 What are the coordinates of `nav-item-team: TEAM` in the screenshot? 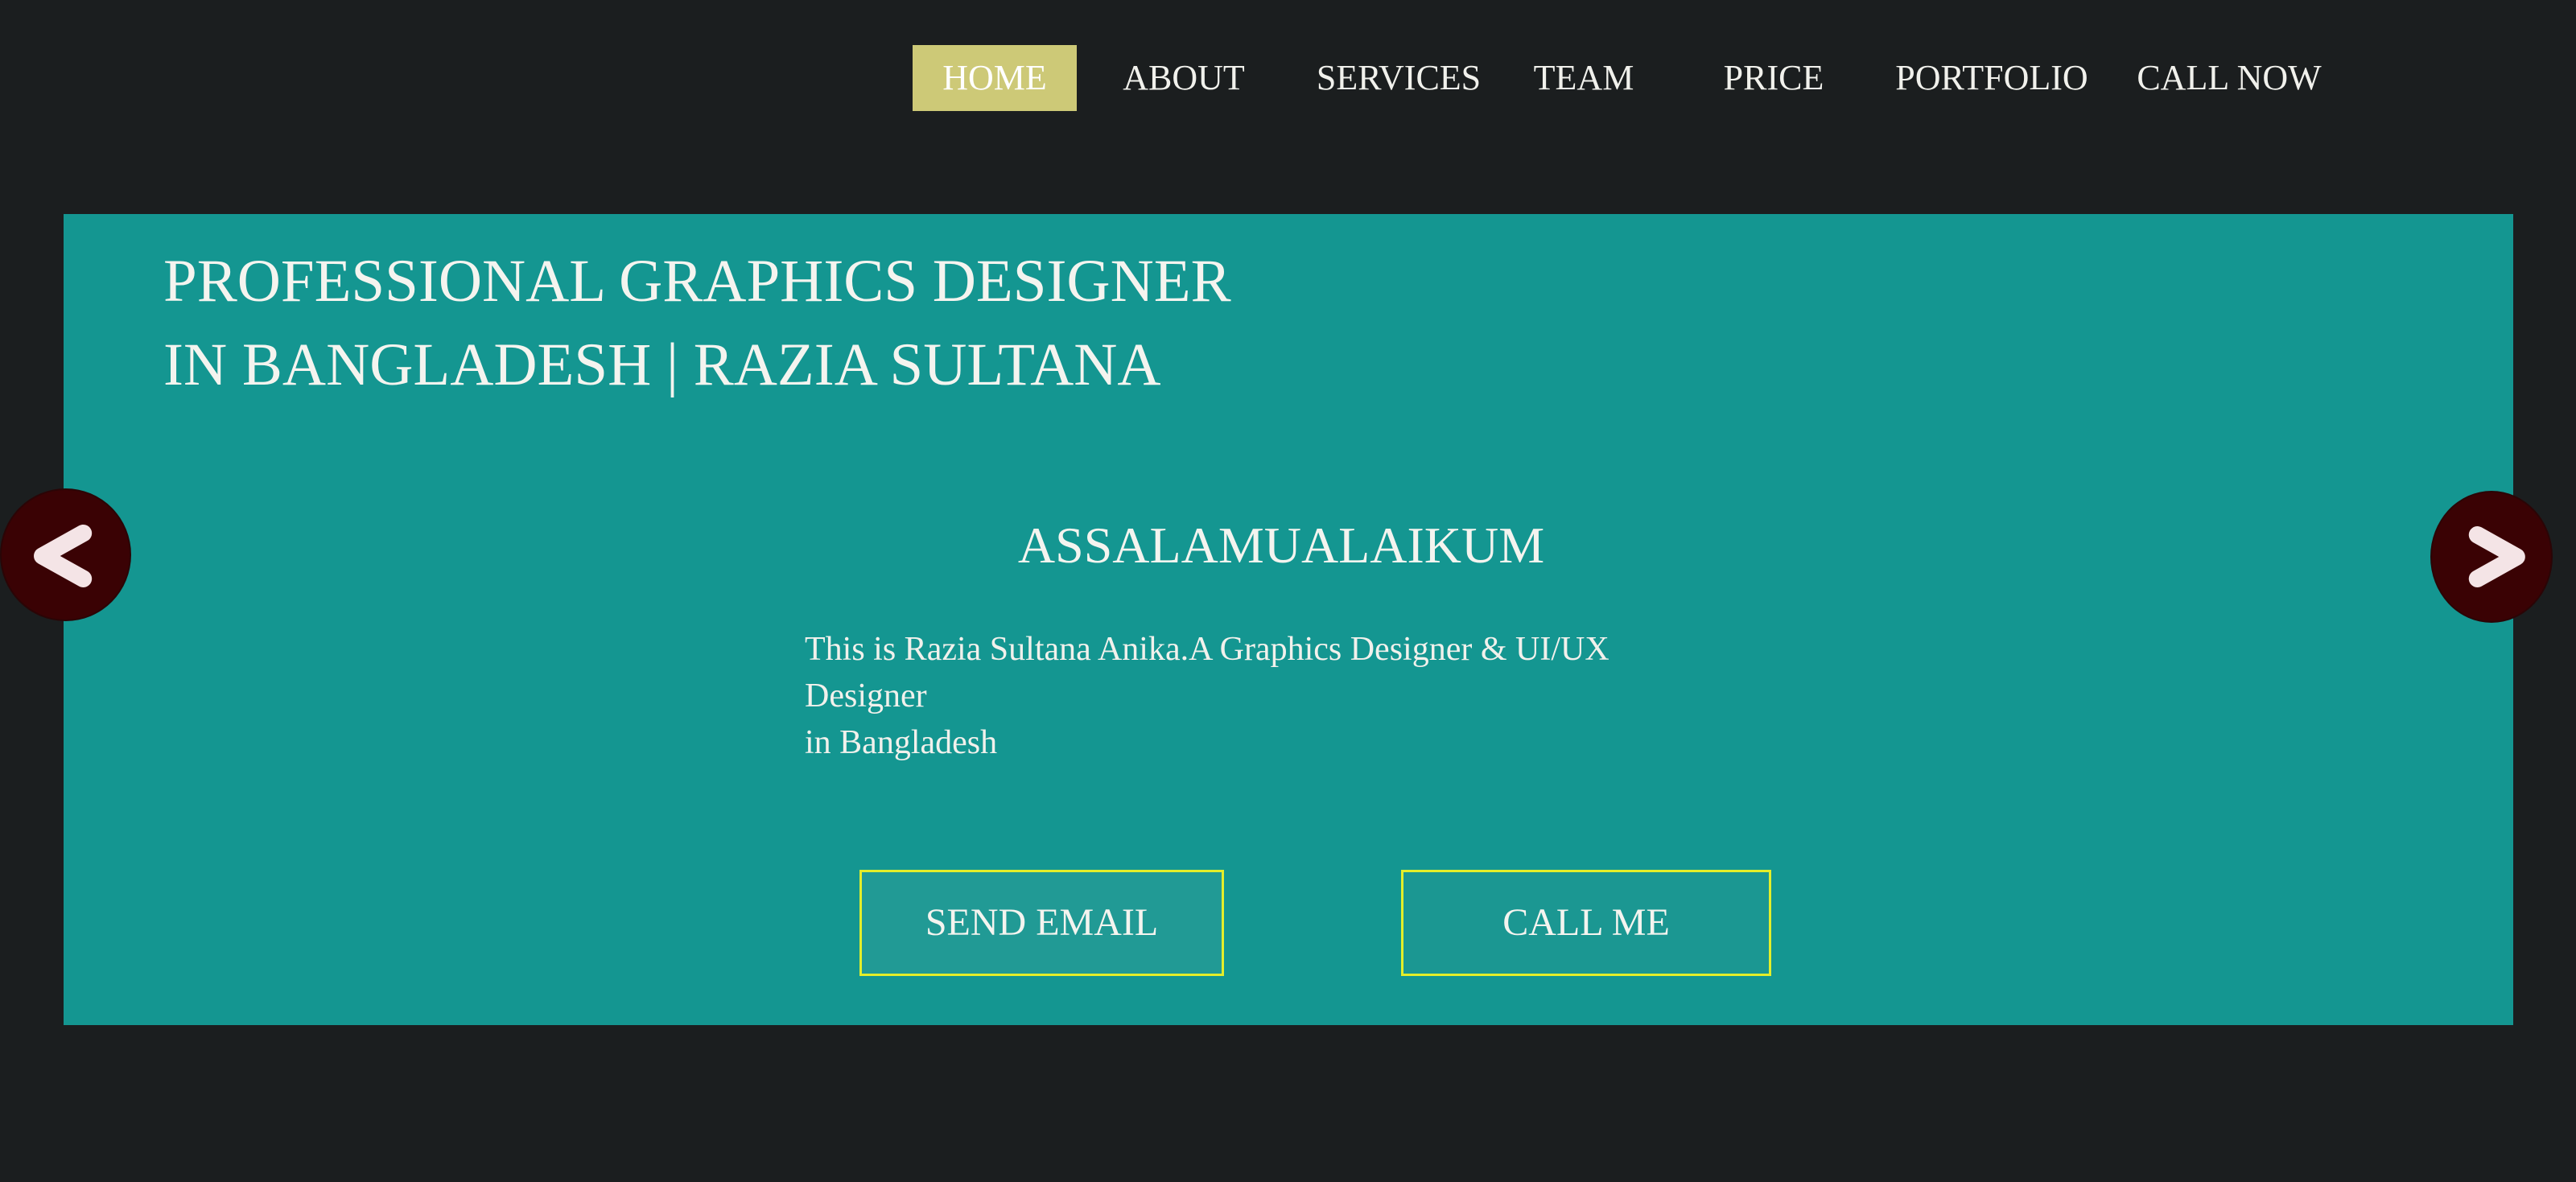 It's located at (1583, 78).